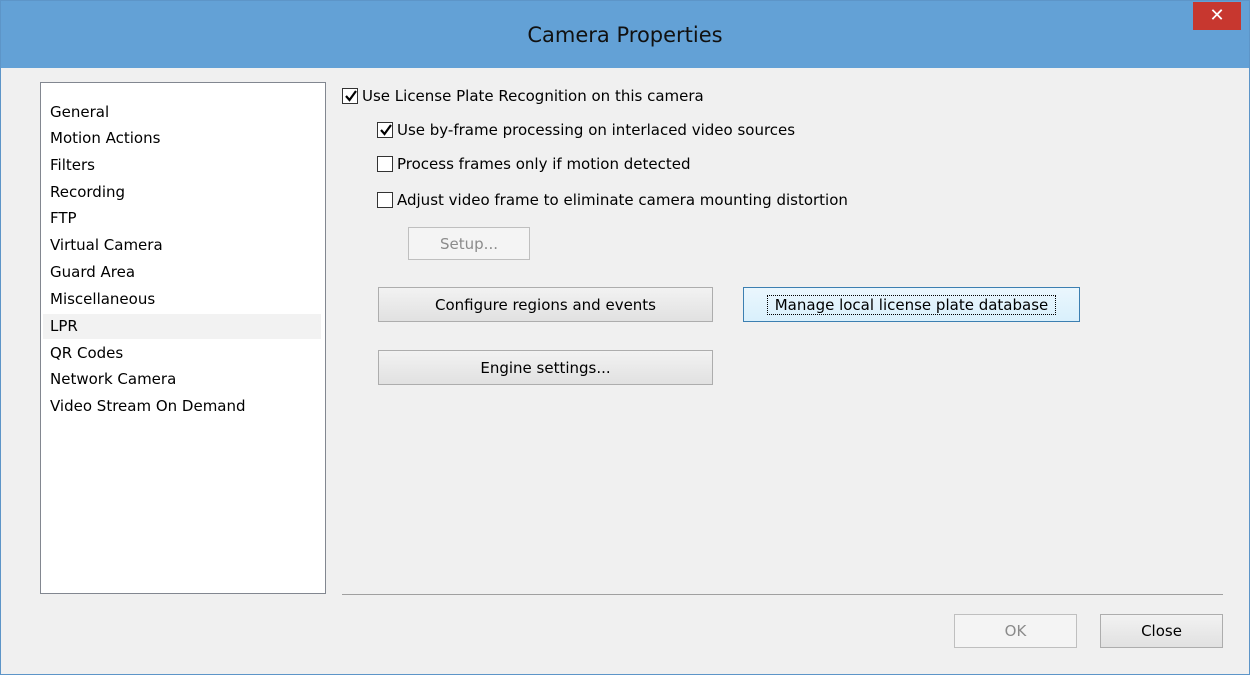 The width and height of the screenshot is (1250, 675). I want to click on category-item-miscellaneous: Miscellaneous, so click(102, 299).